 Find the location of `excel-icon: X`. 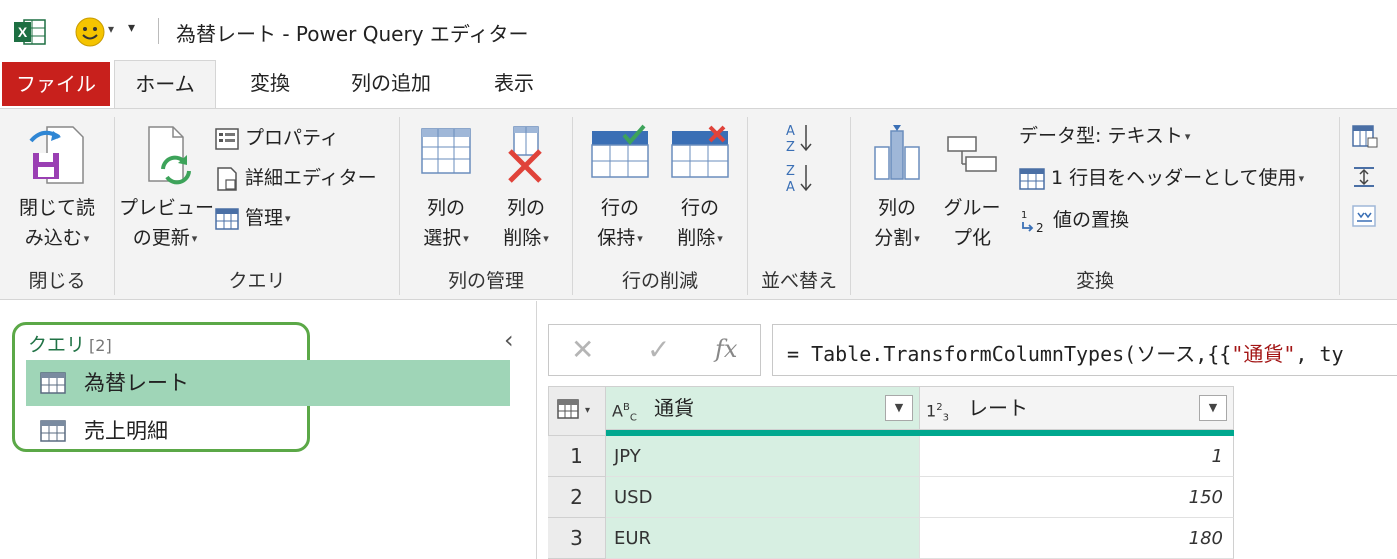

excel-icon: X is located at coordinates (30, 32).